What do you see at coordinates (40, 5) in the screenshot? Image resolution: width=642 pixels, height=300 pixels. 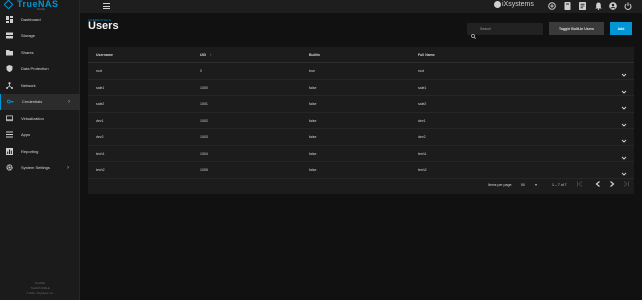 I see `truenas-logo: TrueNAS SCALE` at bounding box center [40, 5].